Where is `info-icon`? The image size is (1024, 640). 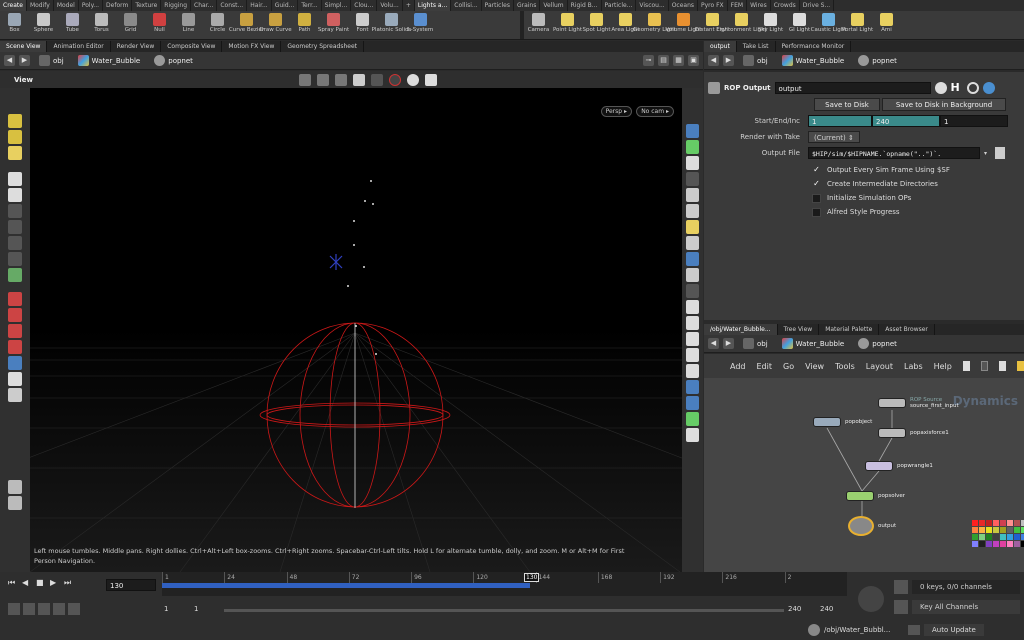 info-icon is located at coordinates (988, 88).